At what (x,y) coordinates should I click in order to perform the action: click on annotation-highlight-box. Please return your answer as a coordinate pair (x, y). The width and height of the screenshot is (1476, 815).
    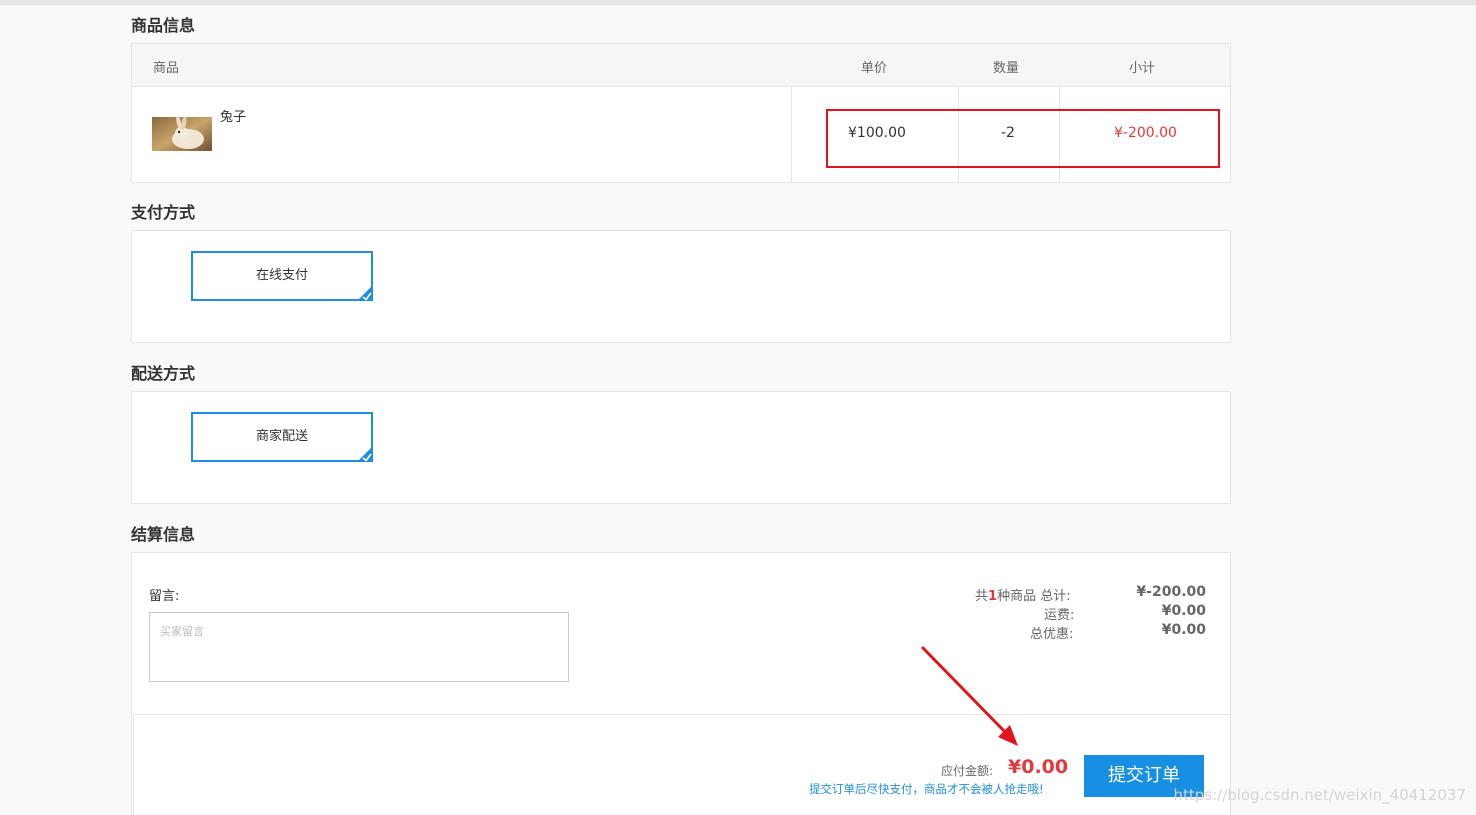
    Looking at the image, I should click on (1023, 138).